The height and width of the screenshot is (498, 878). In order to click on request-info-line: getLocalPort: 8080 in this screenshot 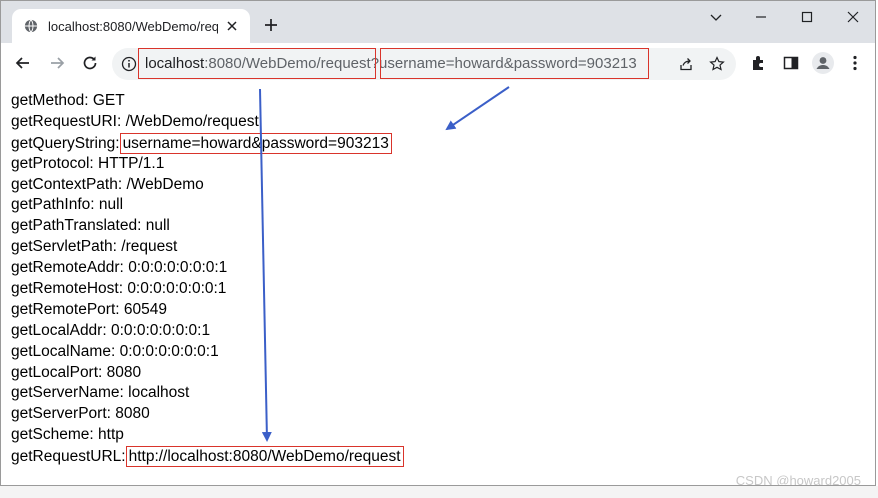, I will do `click(441, 373)`.